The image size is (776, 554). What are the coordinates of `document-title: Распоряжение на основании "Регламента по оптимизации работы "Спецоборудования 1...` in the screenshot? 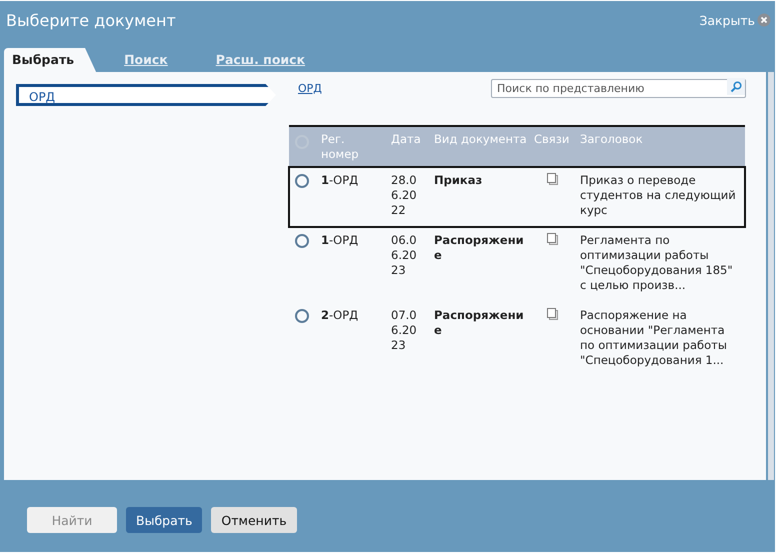 It's located at (654, 338).